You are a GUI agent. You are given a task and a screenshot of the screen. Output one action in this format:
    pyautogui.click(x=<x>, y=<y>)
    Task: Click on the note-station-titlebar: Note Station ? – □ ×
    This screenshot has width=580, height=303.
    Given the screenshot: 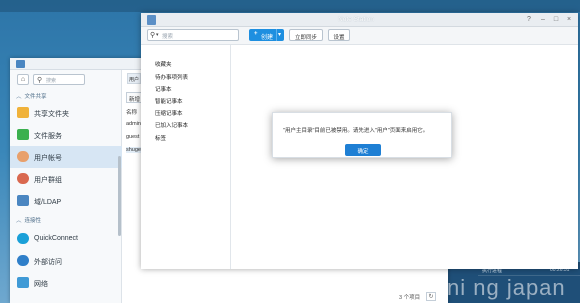 What is the action you would take?
    pyautogui.click(x=359, y=20)
    